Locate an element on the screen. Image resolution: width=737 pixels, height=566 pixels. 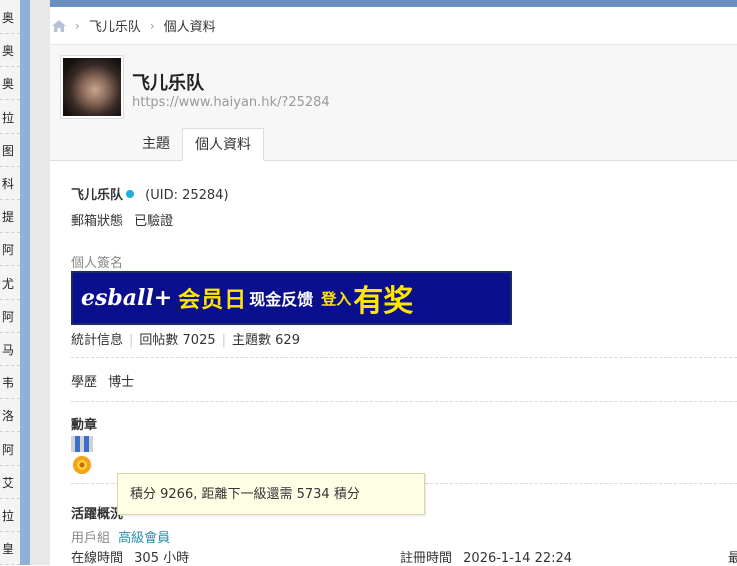
online-time-row: 在線時間 305 小時 is located at coordinates (130, 556).